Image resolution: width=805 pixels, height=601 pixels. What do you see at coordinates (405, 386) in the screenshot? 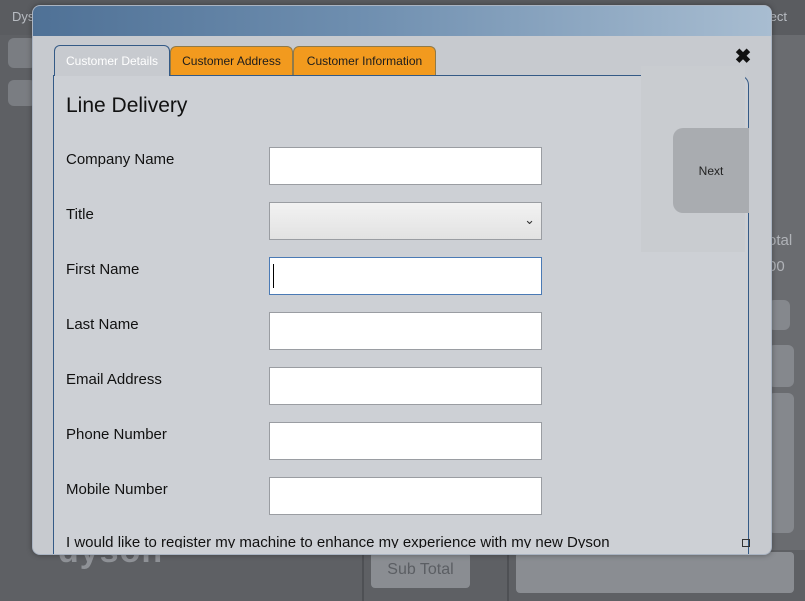
I see `email-address-input` at bounding box center [405, 386].